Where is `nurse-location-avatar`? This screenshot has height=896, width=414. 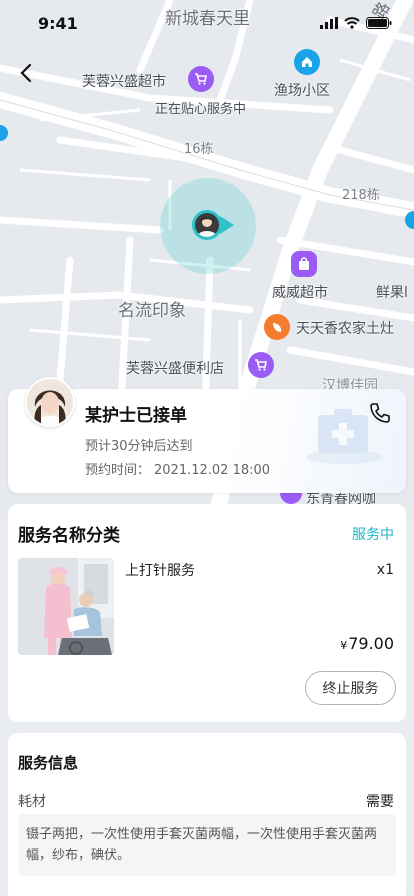
nurse-location-avatar is located at coordinates (207, 225).